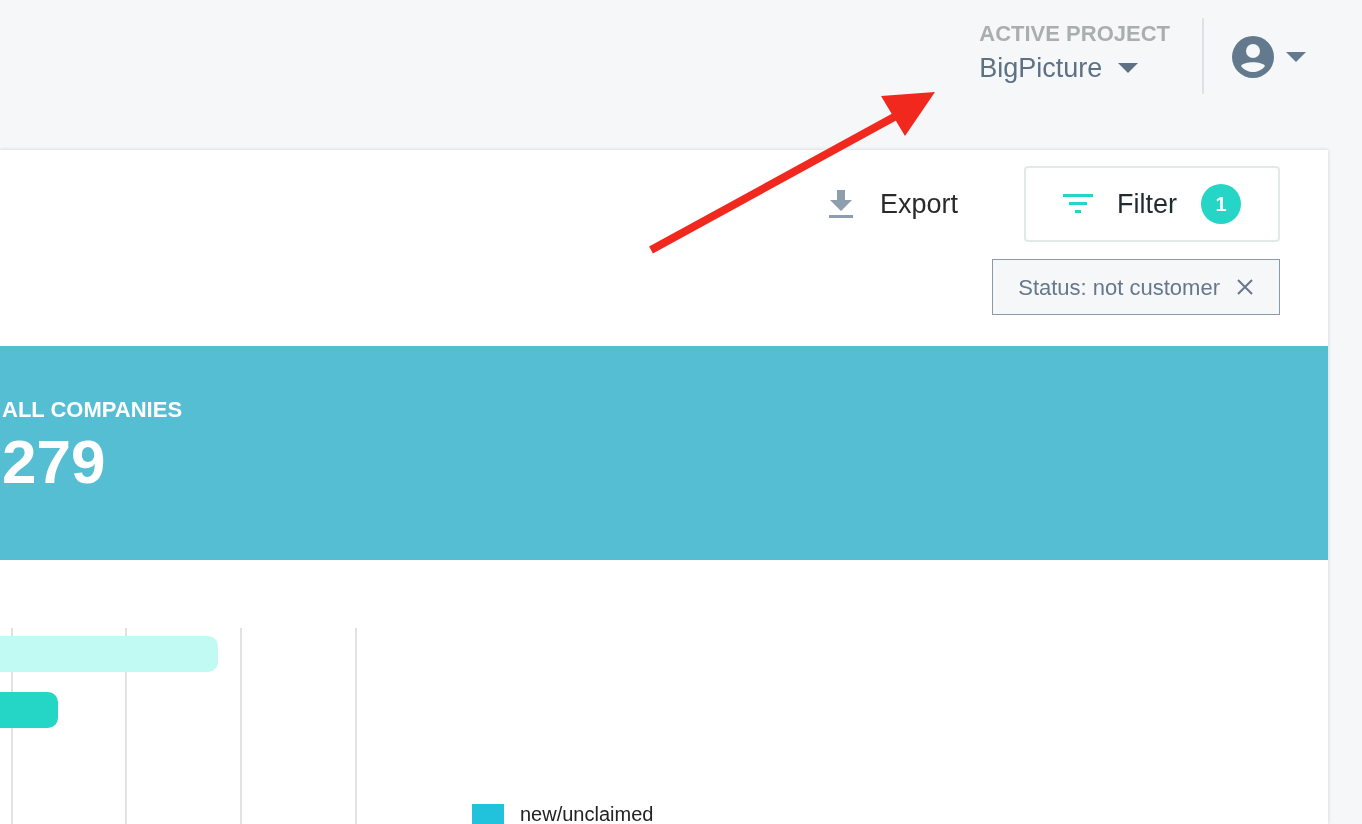 This screenshot has width=1362, height=824. Describe the element at coordinates (1245, 287) in the screenshot. I see `close-icon` at that location.